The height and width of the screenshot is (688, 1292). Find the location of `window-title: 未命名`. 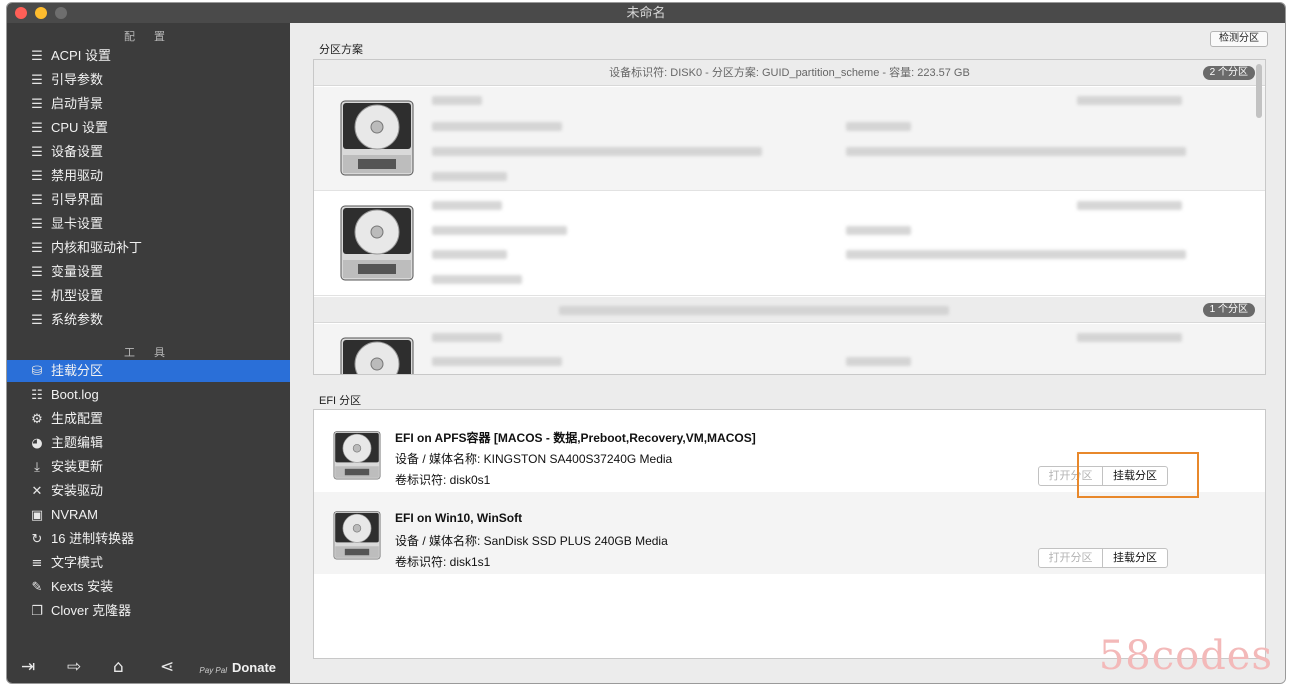

window-title: 未命名 is located at coordinates (646, 12).